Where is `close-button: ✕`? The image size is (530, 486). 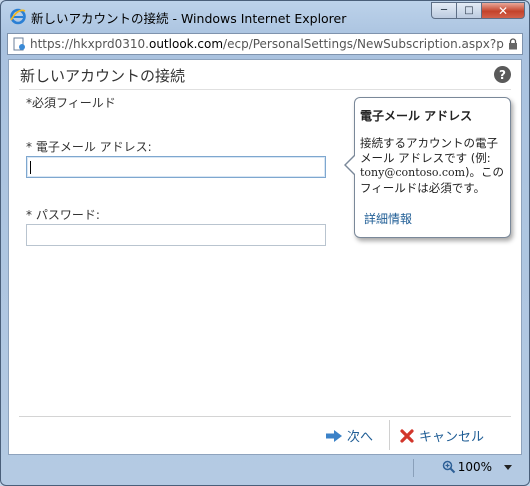
close-button: ✕ is located at coordinates (503, 10).